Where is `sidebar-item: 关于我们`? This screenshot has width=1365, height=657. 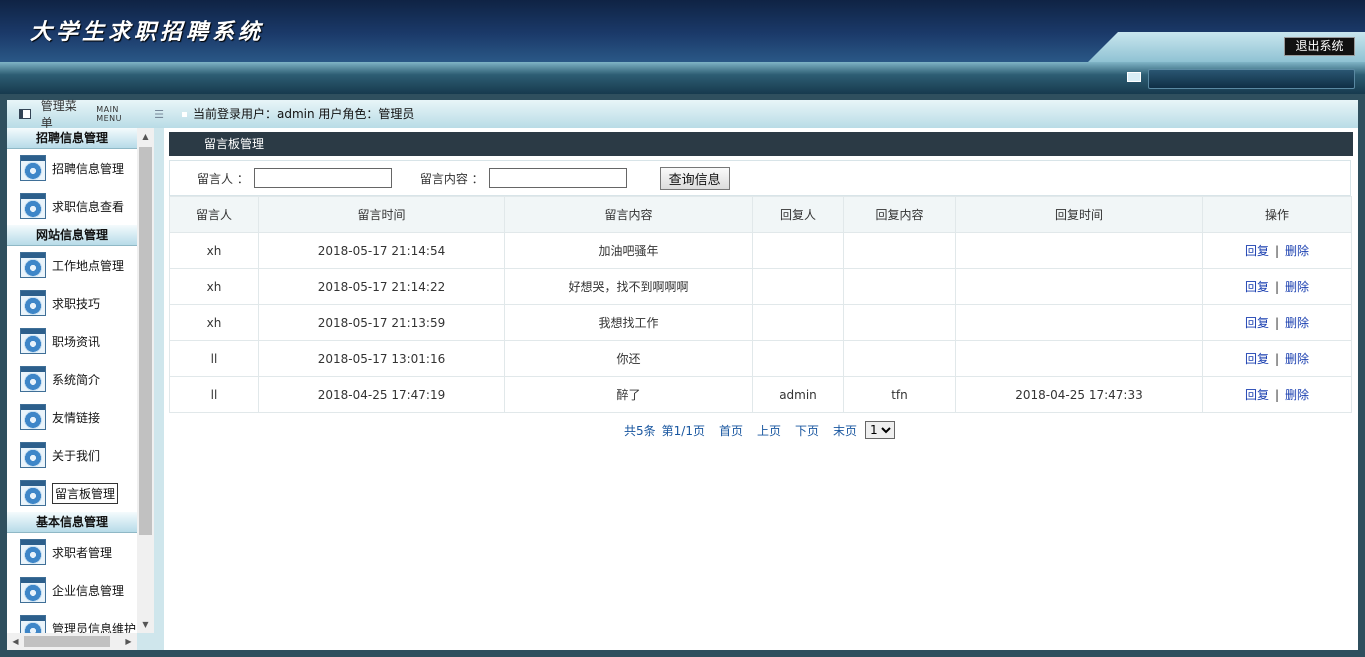
sidebar-item: 关于我们 is located at coordinates (72, 455).